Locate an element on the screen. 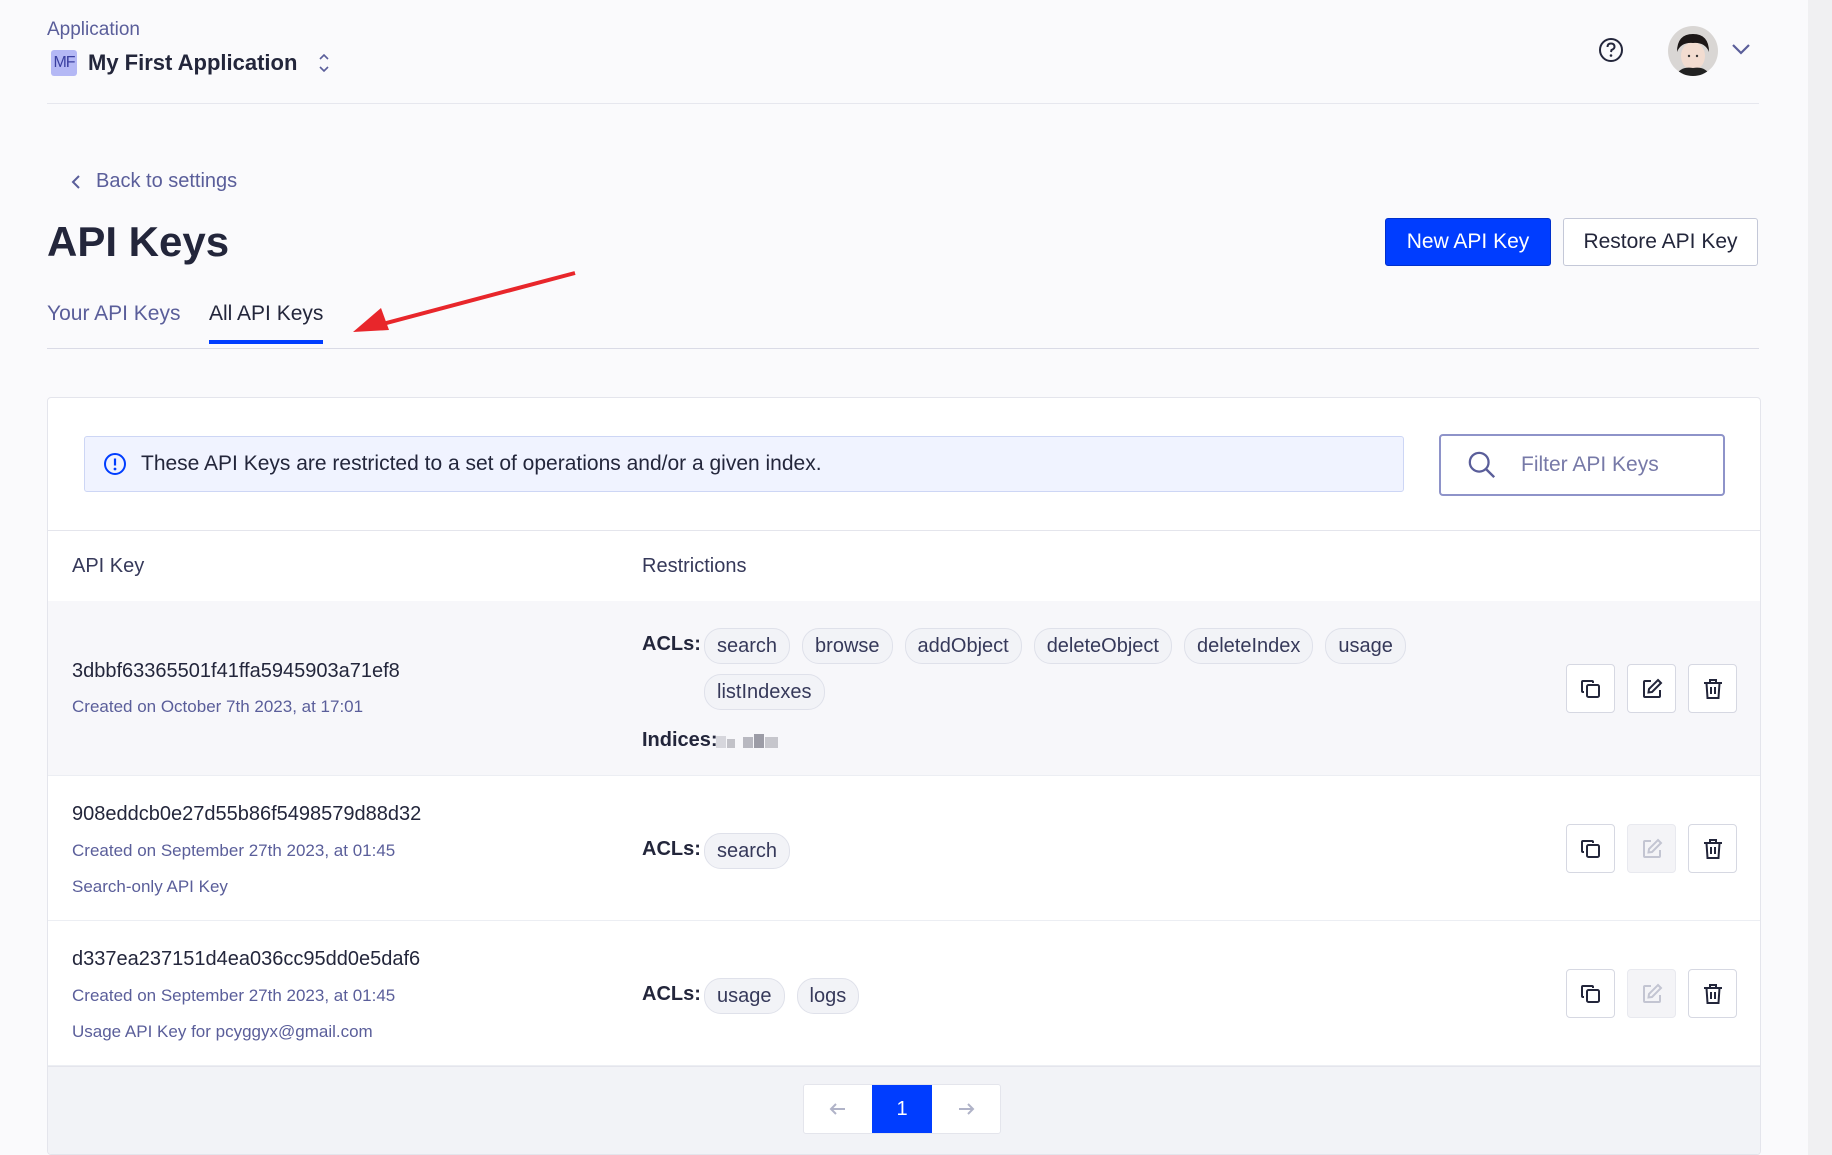  annotation-arrow is located at coordinates (464, 301).